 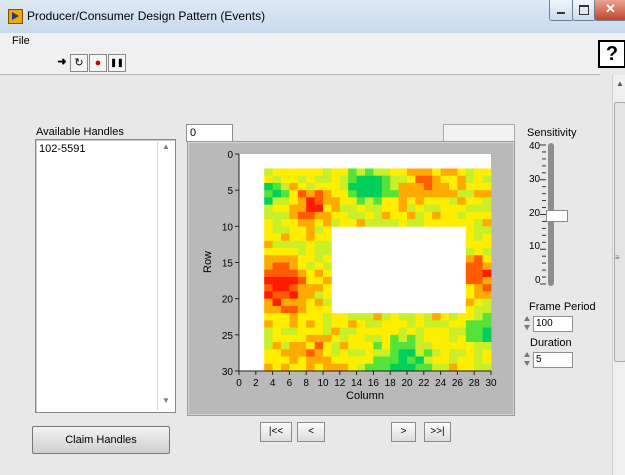 What do you see at coordinates (105, 276) in the screenshot?
I see `handles-listbox: 102-5591 ▲ ▼` at bounding box center [105, 276].